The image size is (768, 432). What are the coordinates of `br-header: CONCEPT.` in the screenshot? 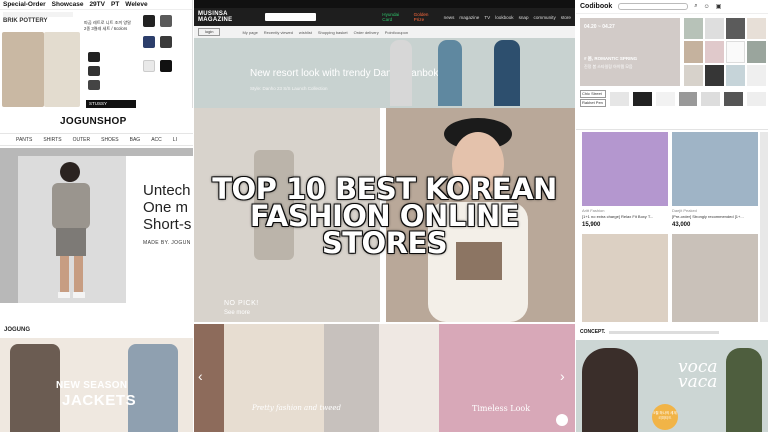 It's located at (672, 332).